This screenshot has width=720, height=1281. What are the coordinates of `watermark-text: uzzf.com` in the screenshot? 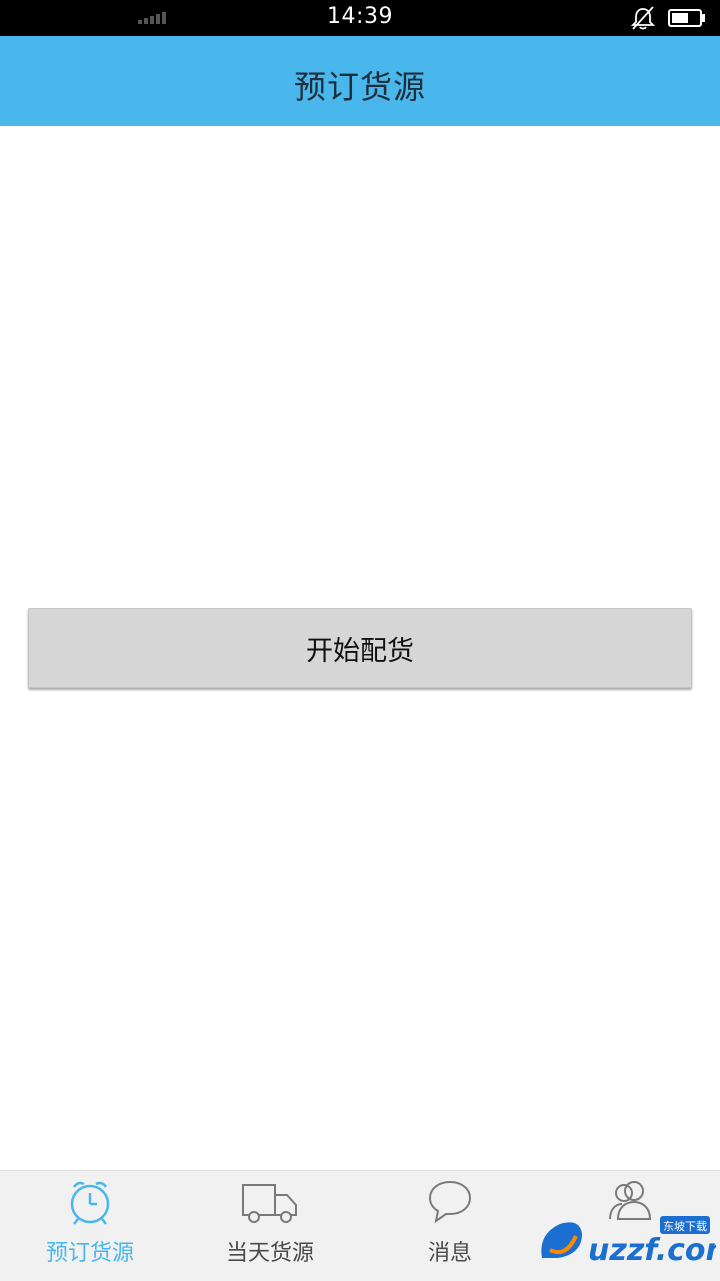 It's located at (652, 1250).